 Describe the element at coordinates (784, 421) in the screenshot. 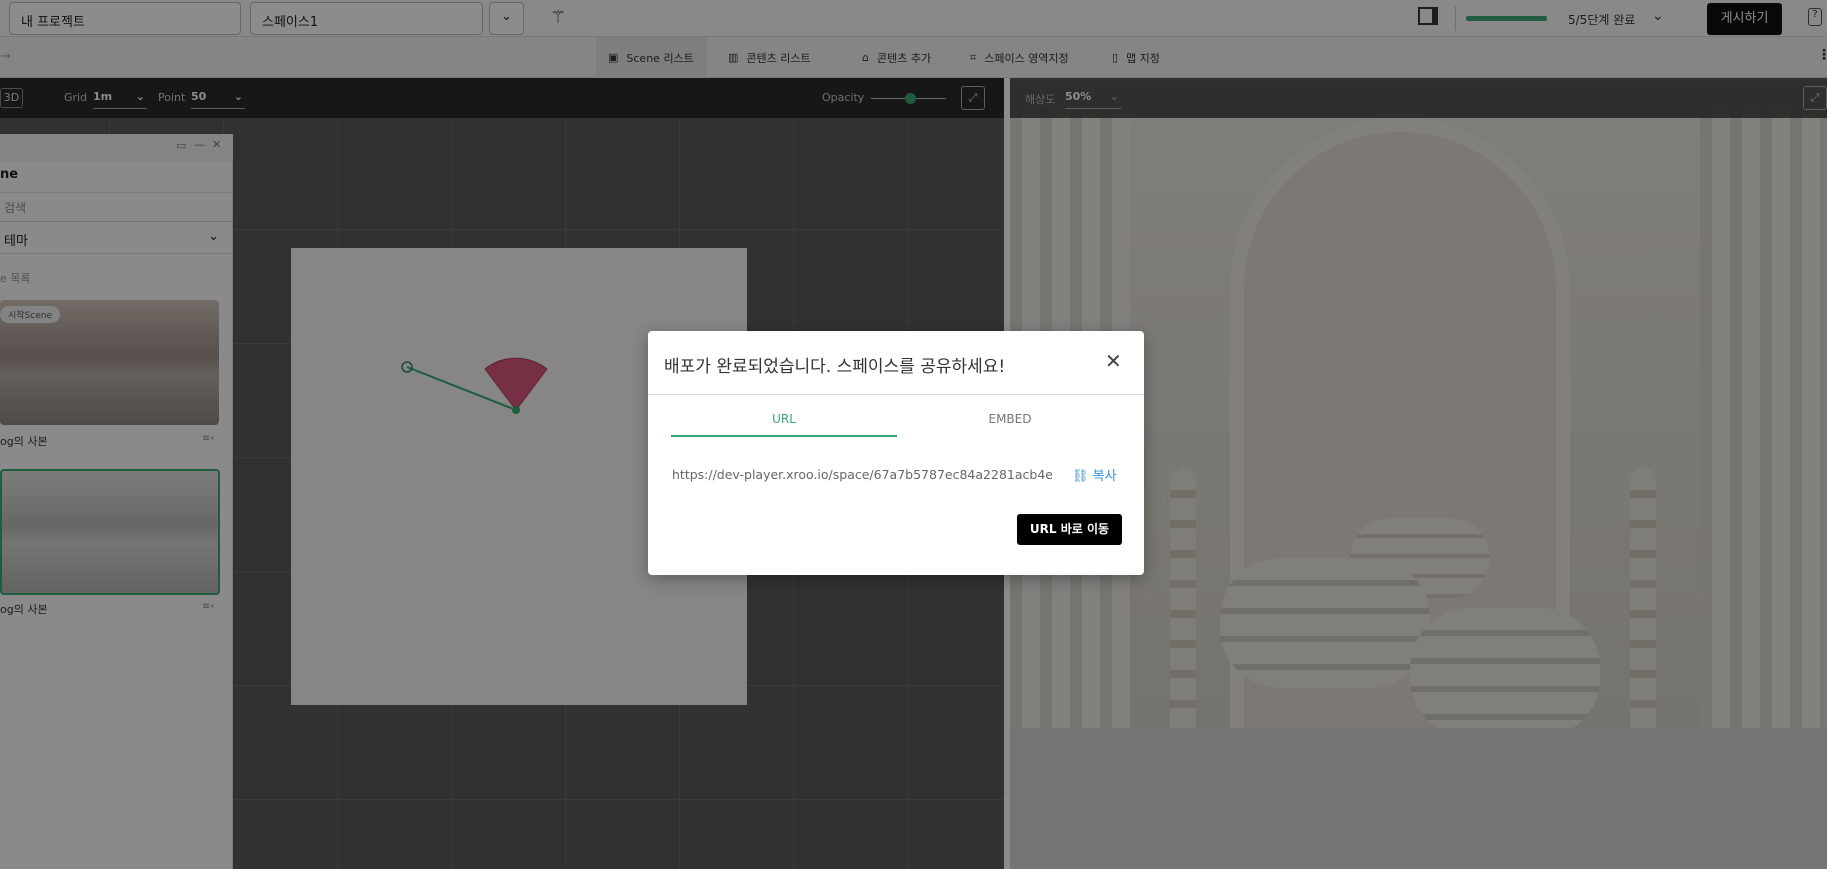

I see `tab-url: URL` at that location.